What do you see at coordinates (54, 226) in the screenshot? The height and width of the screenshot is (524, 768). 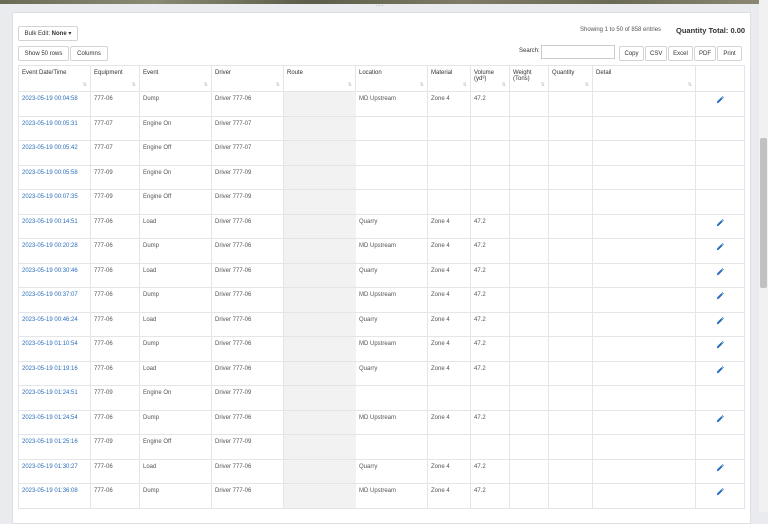 I see `cell-datetime: 2023-05-19 00:14:51` at bounding box center [54, 226].